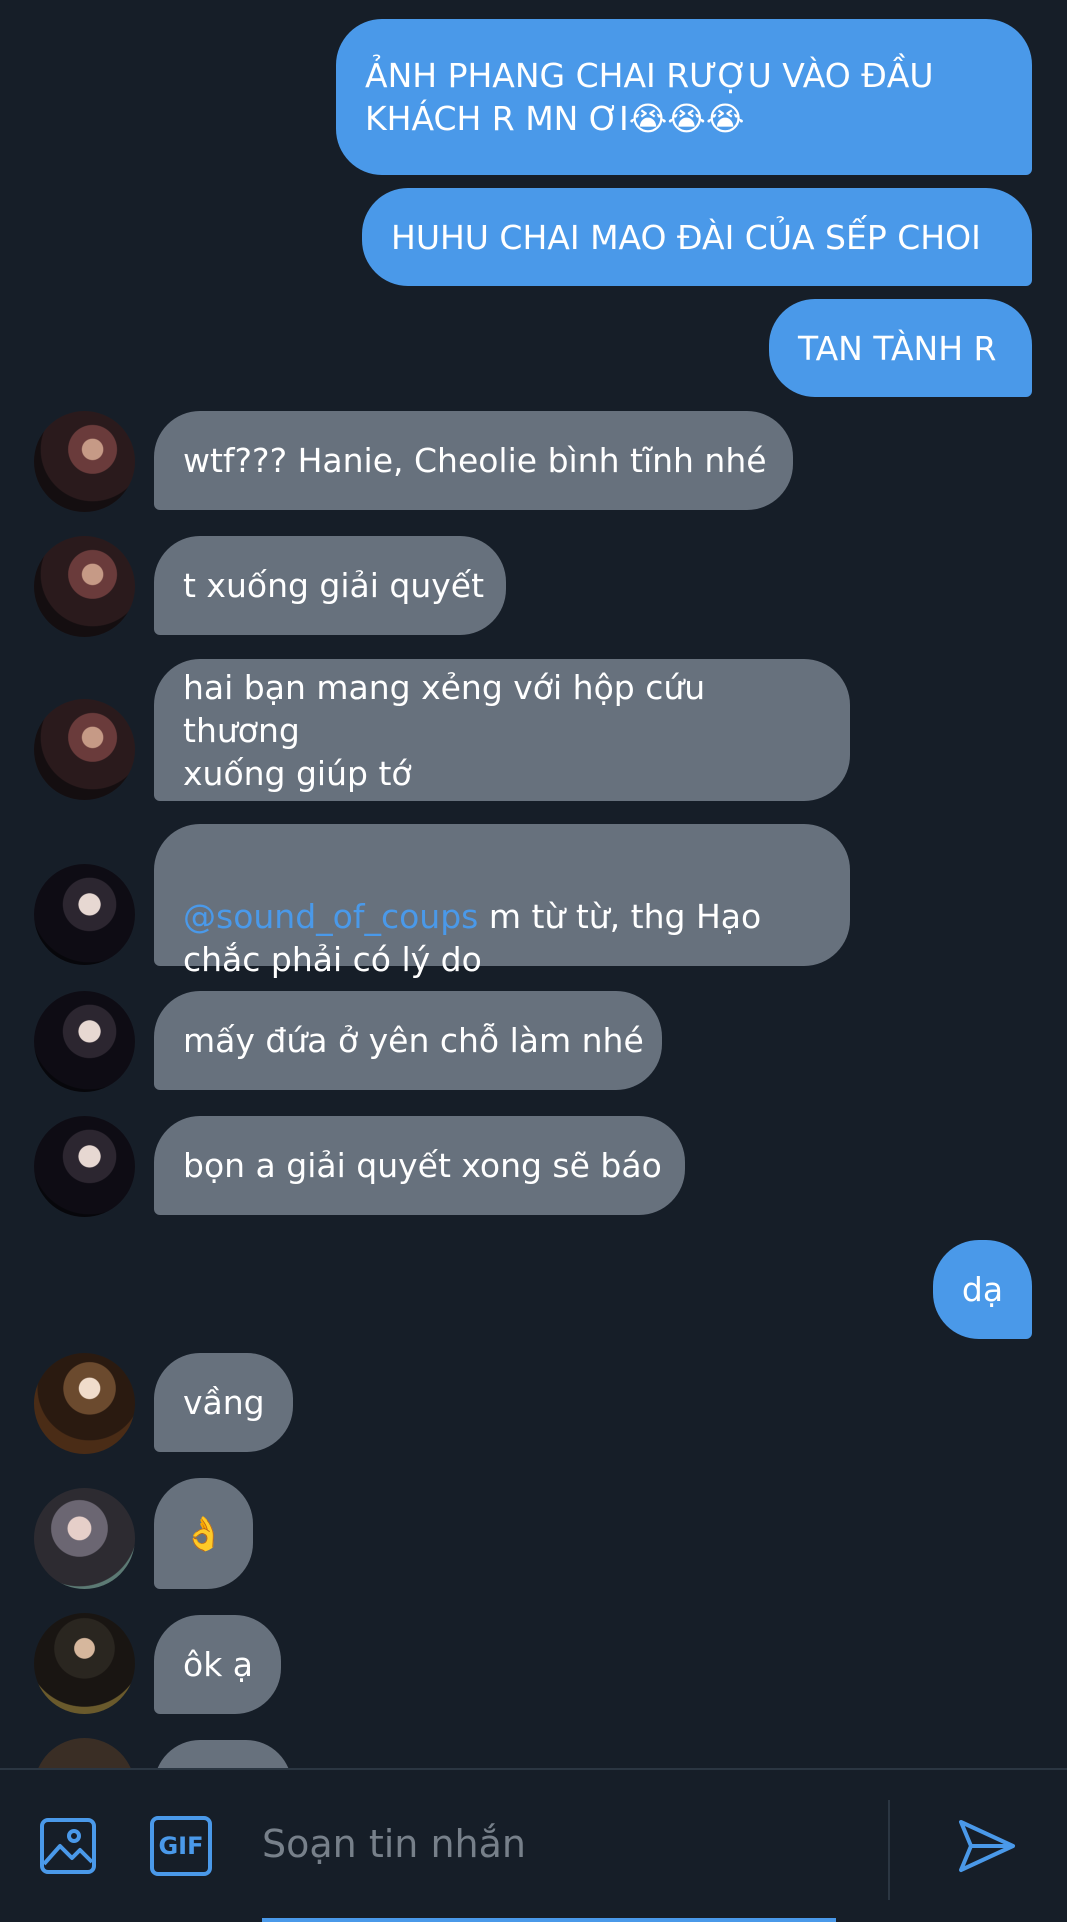  I want to click on gif-button: GIF, so click(181, 1846).